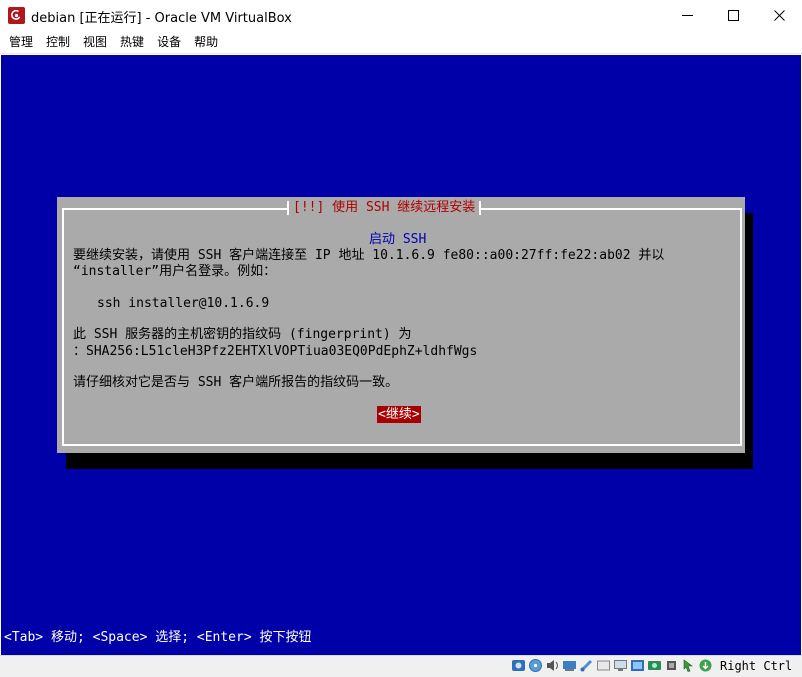 This screenshot has width=802, height=677. Describe the element at coordinates (236, 382) in the screenshot. I see `verify-instruction: 请仔细核对它是否与 SSH 客户端所报告的指纹码一致。` at that location.